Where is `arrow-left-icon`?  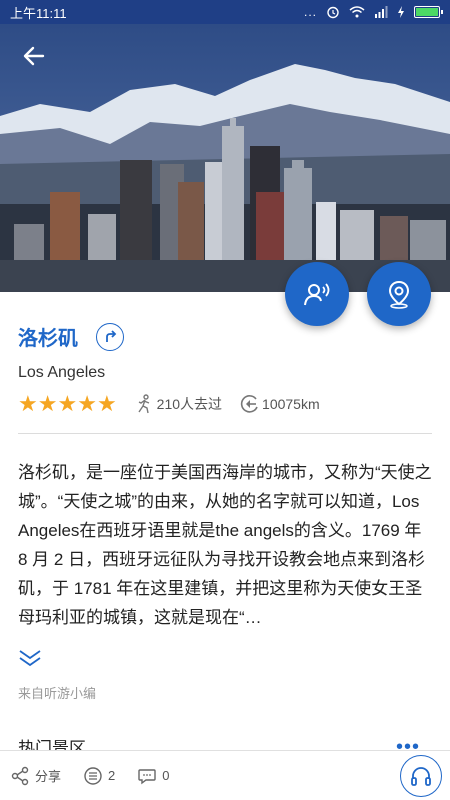
arrow-left-icon is located at coordinates (34, 56).